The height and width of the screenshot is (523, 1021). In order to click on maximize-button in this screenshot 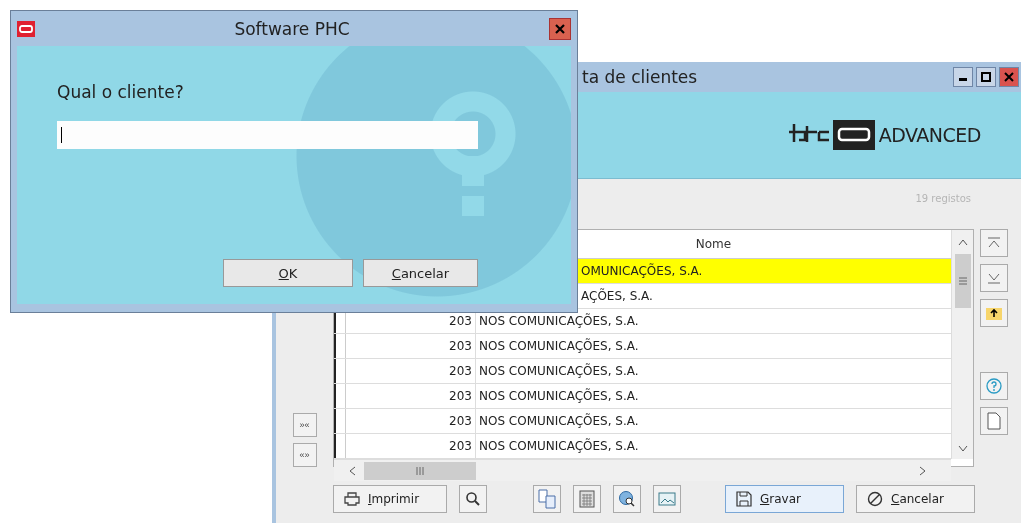, I will do `click(986, 77)`.